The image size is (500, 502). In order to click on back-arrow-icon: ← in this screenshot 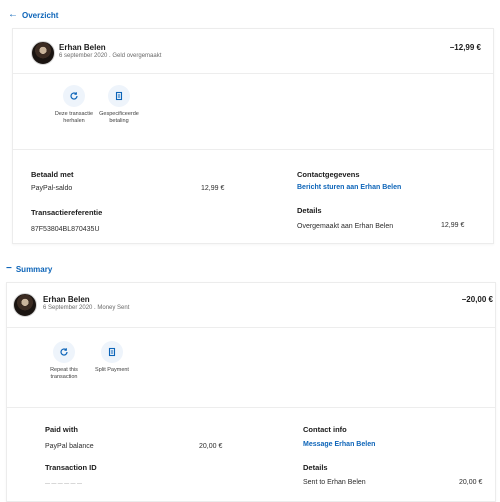, I will do `click(13, 14)`.